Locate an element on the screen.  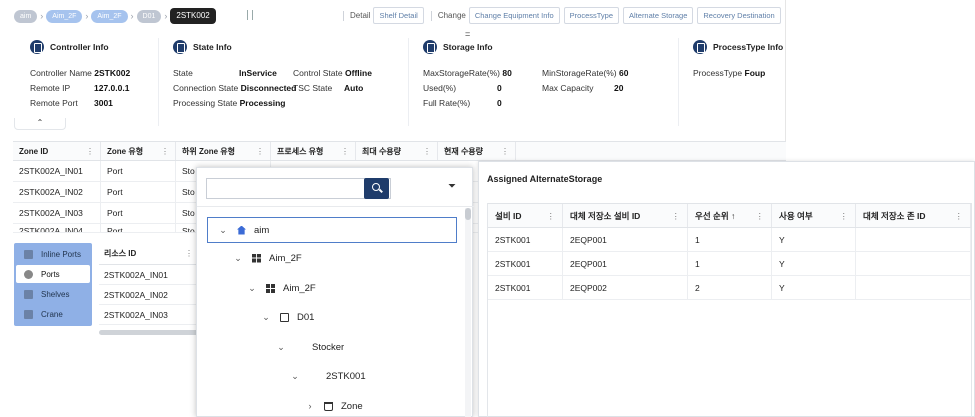
table-empty-area is located at coordinates (729, 358).